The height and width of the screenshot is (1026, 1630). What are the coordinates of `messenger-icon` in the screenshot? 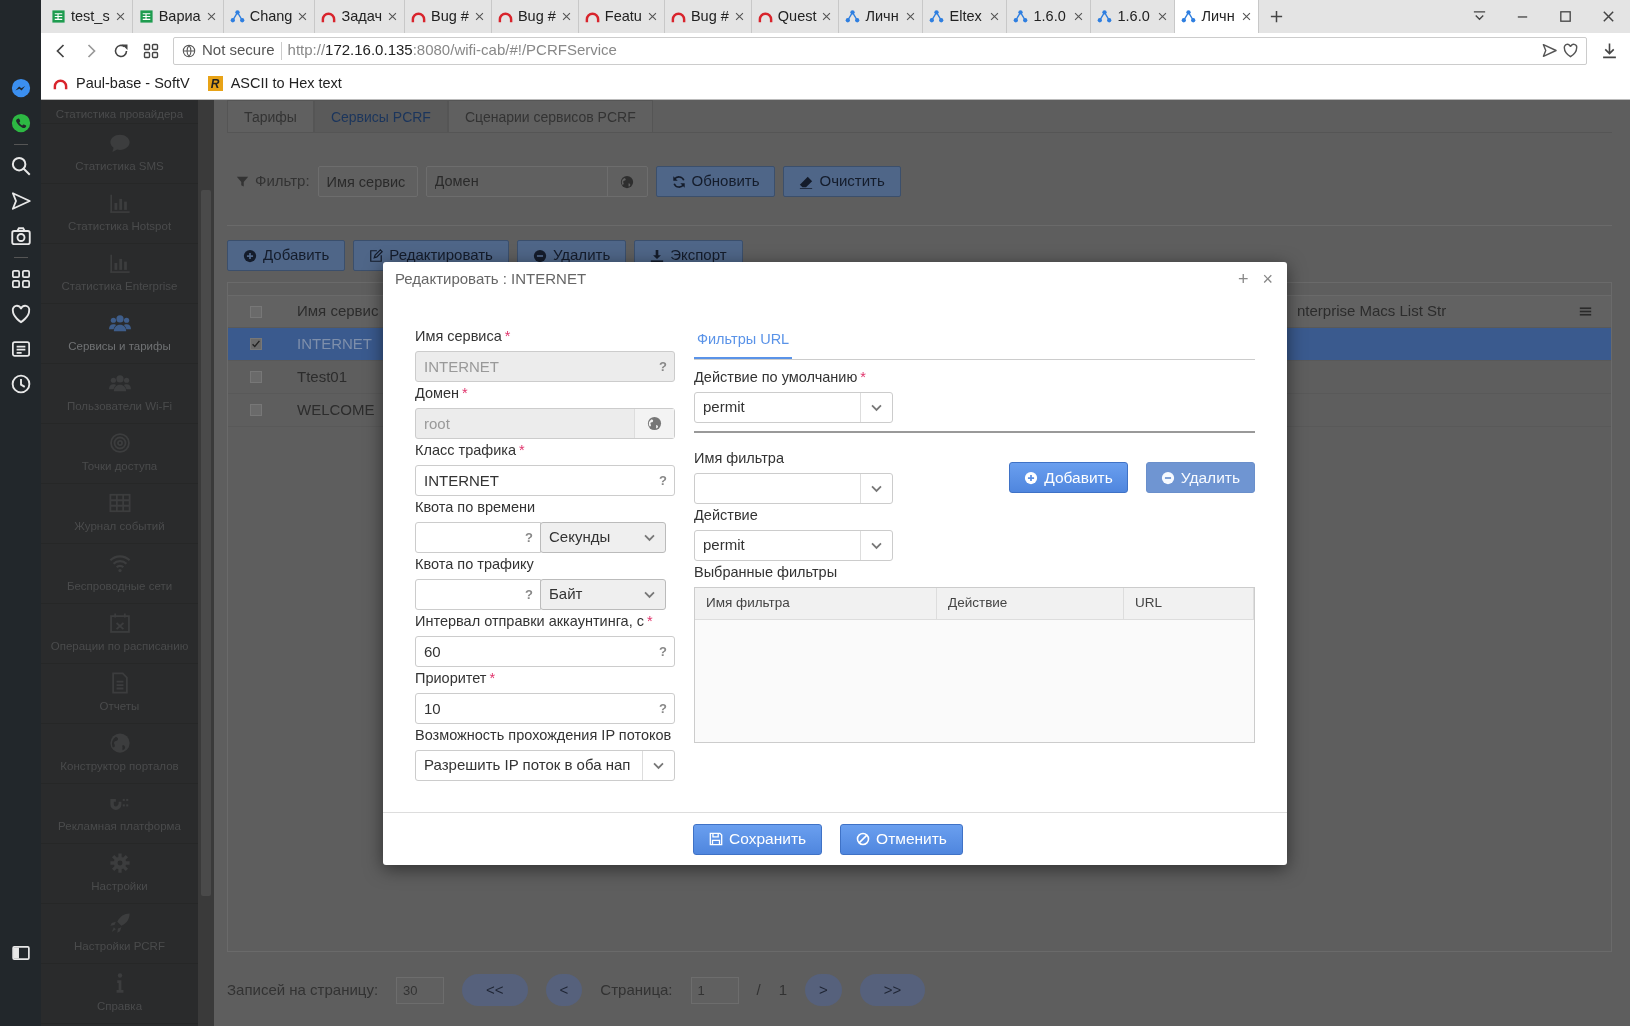 It's located at (20, 88).